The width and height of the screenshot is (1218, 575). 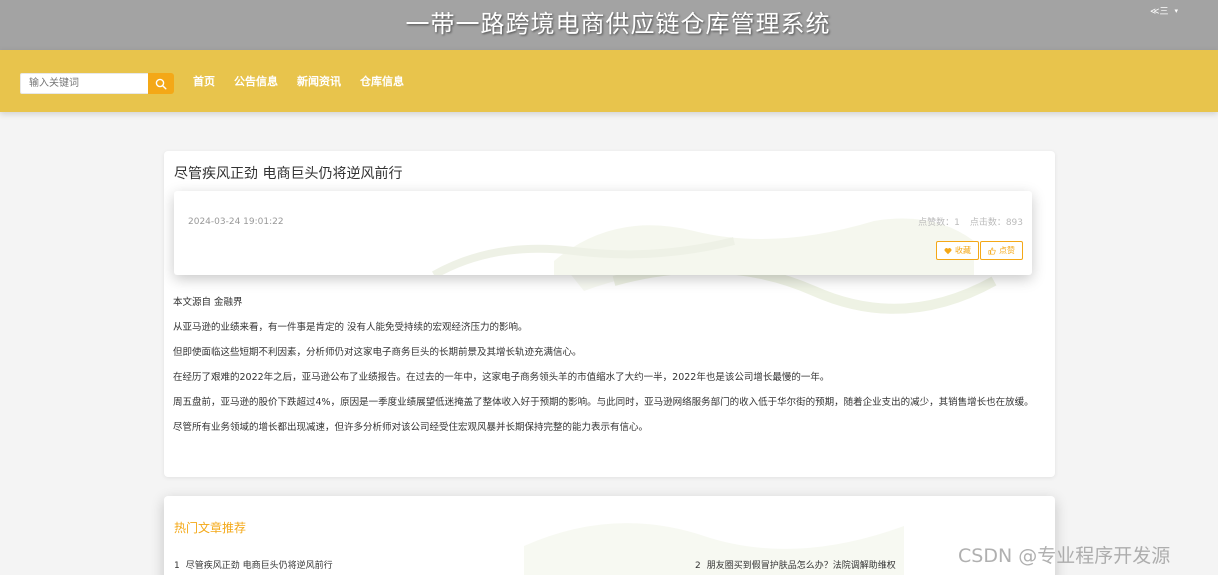 What do you see at coordinates (1159, 12) in the screenshot?
I see `user-menu-label: ≪三` at bounding box center [1159, 12].